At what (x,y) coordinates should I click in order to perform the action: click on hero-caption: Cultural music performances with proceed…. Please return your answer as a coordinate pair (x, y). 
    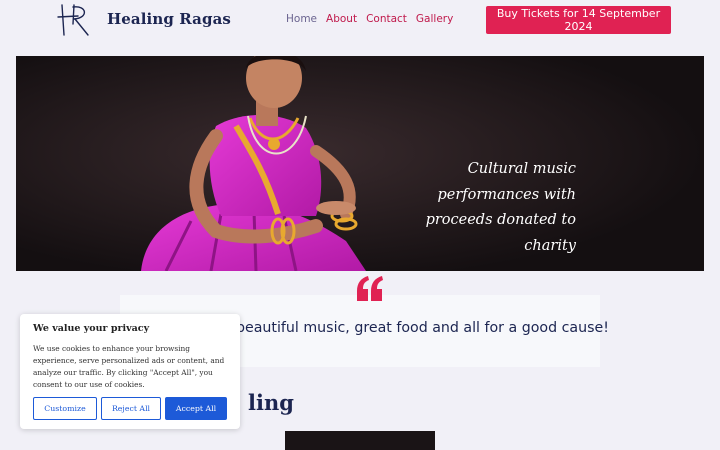
    Looking at the image, I should click on (500, 207).